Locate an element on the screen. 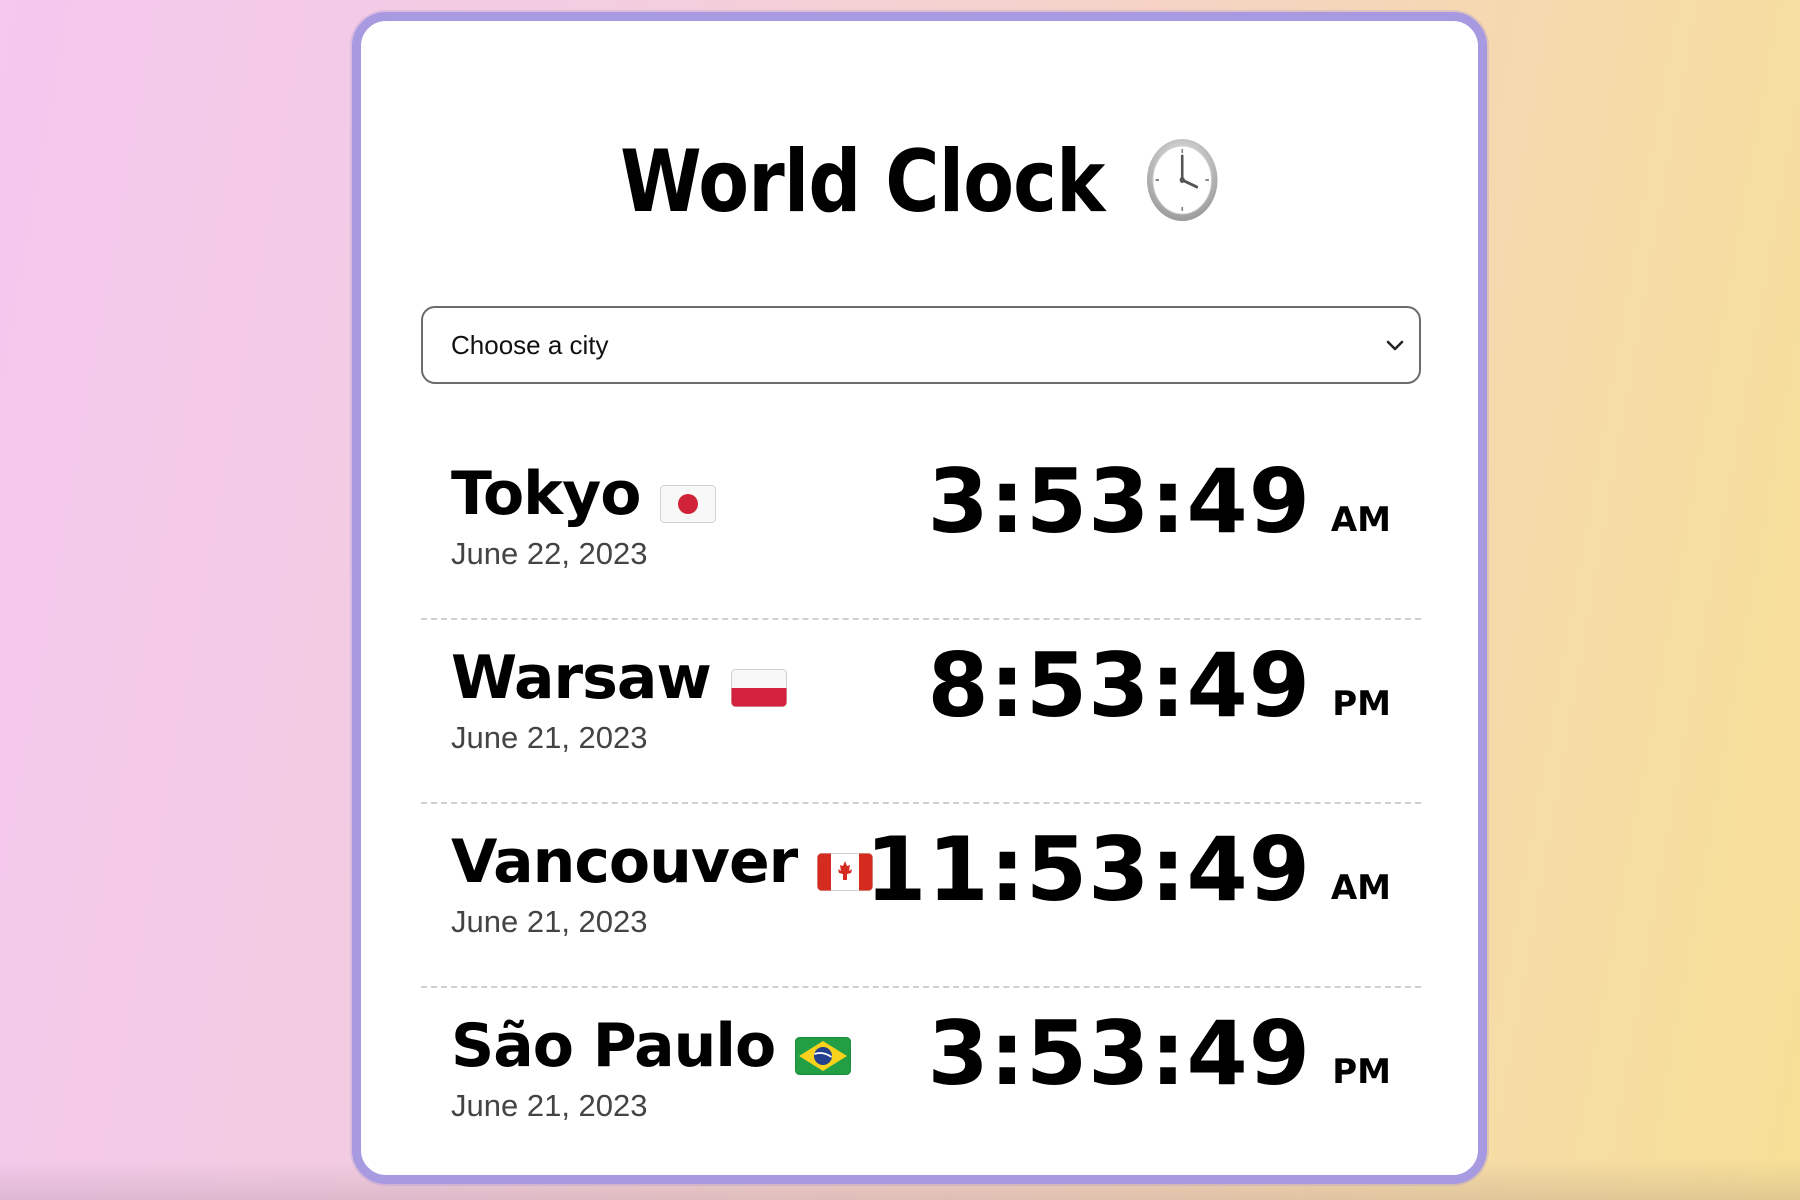 The image size is (1800, 1200). city-date: June 22, 2023 is located at coordinates (549, 553).